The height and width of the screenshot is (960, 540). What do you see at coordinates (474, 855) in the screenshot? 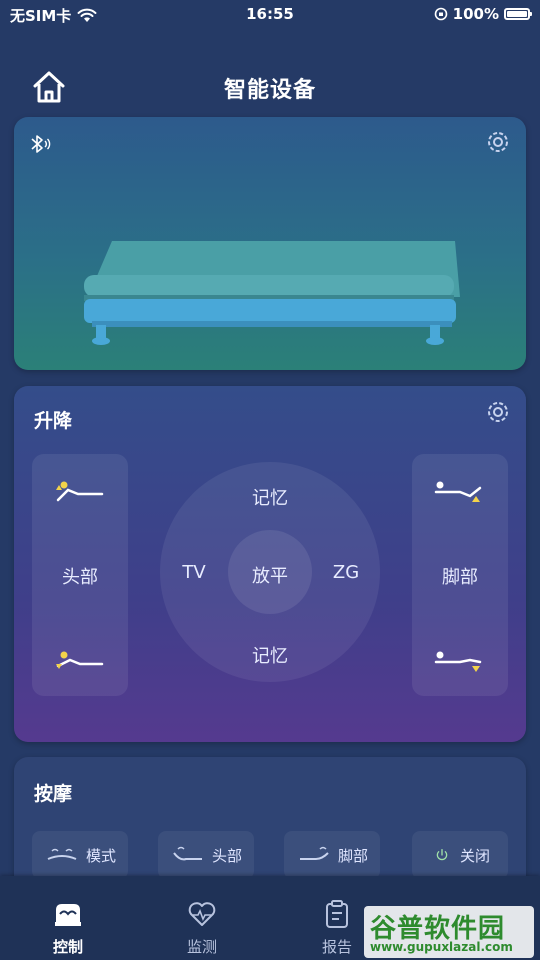
I see `massage-off-label: 关闭` at bounding box center [474, 855].